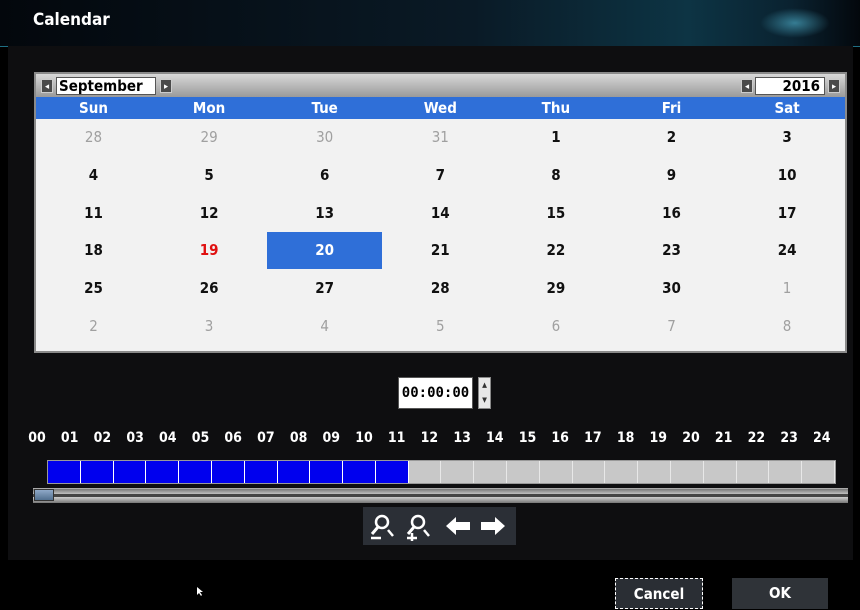 This screenshot has height=610, width=860. What do you see at coordinates (209, 213) in the screenshot?
I see `day-cell: 12` at bounding box center [209, 213].